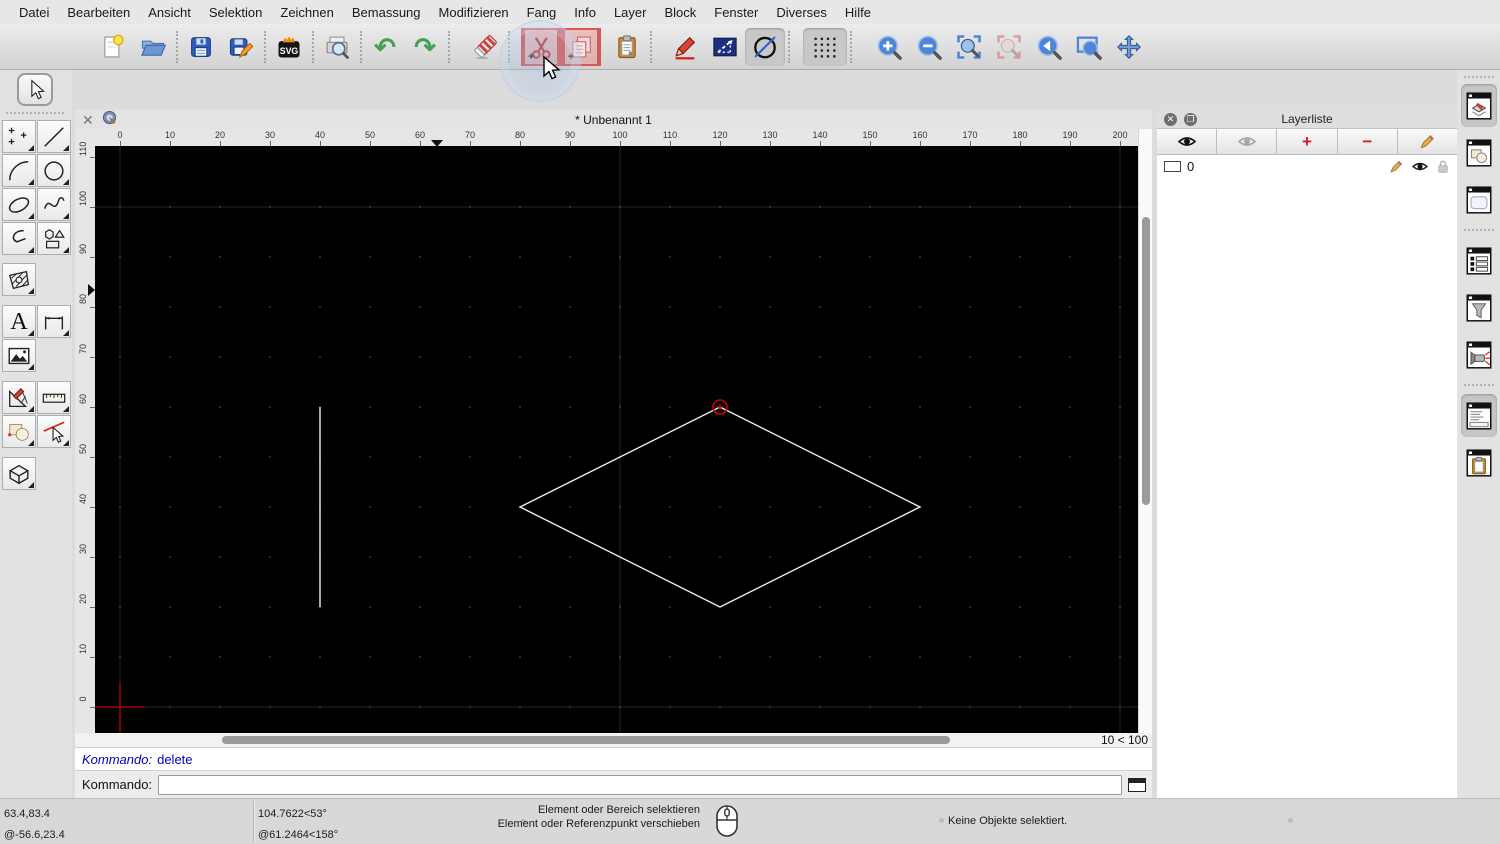 The height and width of the screenshot is (844, 1500). What do you see at coordinates (929, 47) in the screenshot?
I see `zoom-out-button` at bounding box center [929, 47].